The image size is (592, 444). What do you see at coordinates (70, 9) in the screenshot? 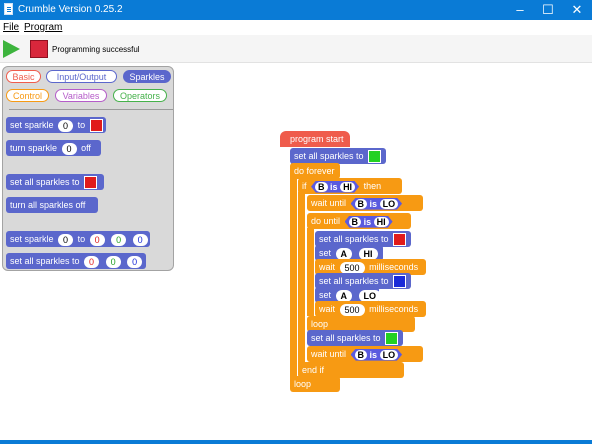
I see `window-title: Crumble Version 0.25.2` at bounding box center [70, 9].